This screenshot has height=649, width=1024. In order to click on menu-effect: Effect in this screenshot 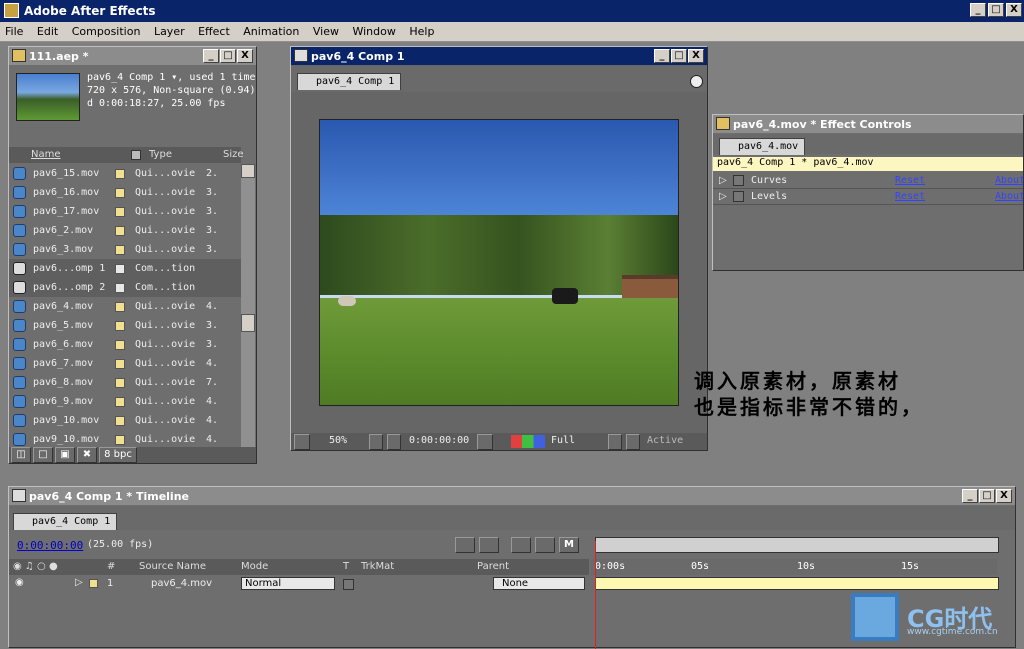, I will do `click(214, 30)`.